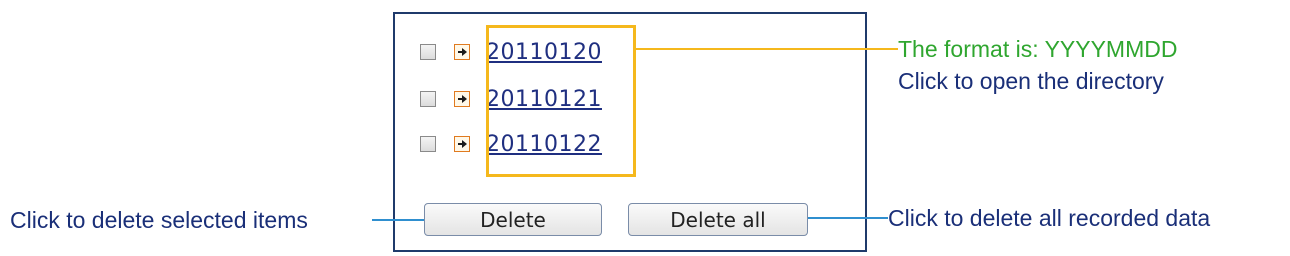 The height and width of the screenshot is (256, 1290). I want to click on delete-all-button: Delete all, so click(718, 219).